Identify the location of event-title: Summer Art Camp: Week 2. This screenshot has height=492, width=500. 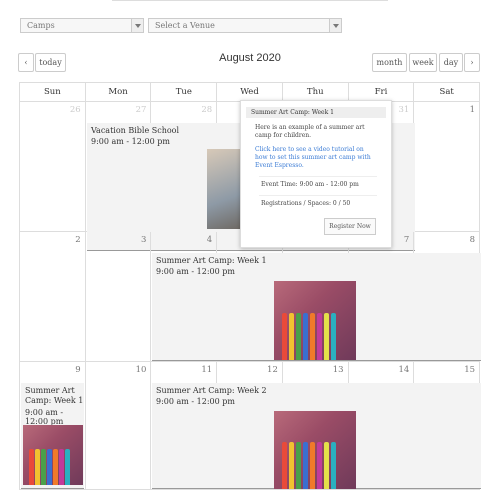
(211, 390).